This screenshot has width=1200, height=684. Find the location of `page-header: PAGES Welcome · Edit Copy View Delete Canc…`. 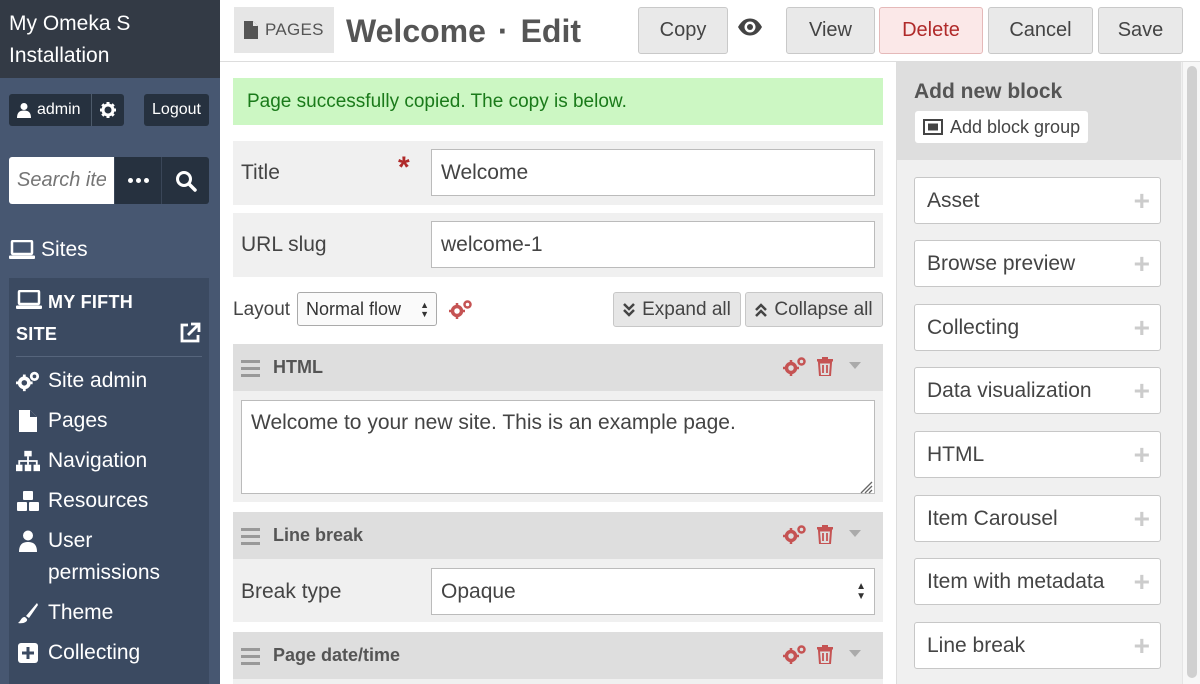

page-header: PAGES Welcome · Edit Copy View Delete Canc… is located at coordinates (710, 31).